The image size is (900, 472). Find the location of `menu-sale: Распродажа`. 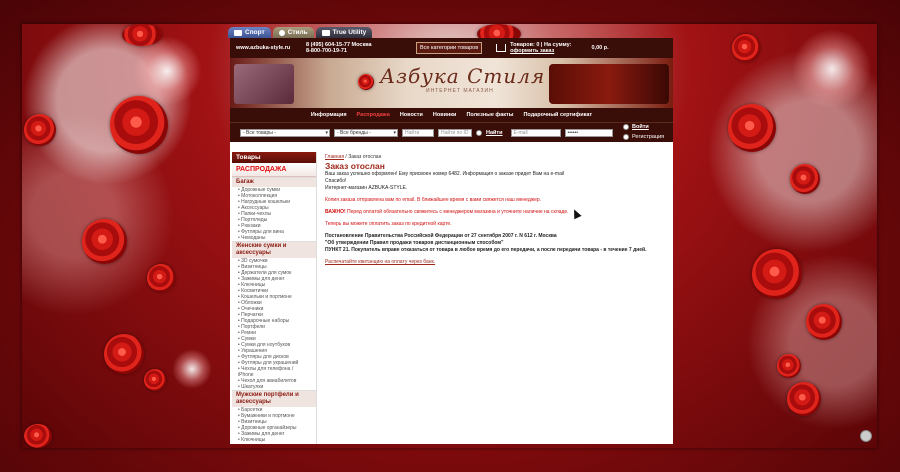

menu-sale: Распродажа is located at coordinates (373, 115).